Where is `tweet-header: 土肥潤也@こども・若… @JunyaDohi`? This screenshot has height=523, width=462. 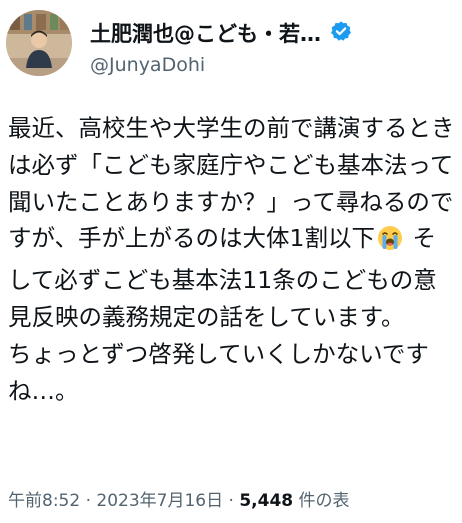
tweet-header: 土肥潤也@こども・若… @JunyaDohi is located at coordinates (231, 44).